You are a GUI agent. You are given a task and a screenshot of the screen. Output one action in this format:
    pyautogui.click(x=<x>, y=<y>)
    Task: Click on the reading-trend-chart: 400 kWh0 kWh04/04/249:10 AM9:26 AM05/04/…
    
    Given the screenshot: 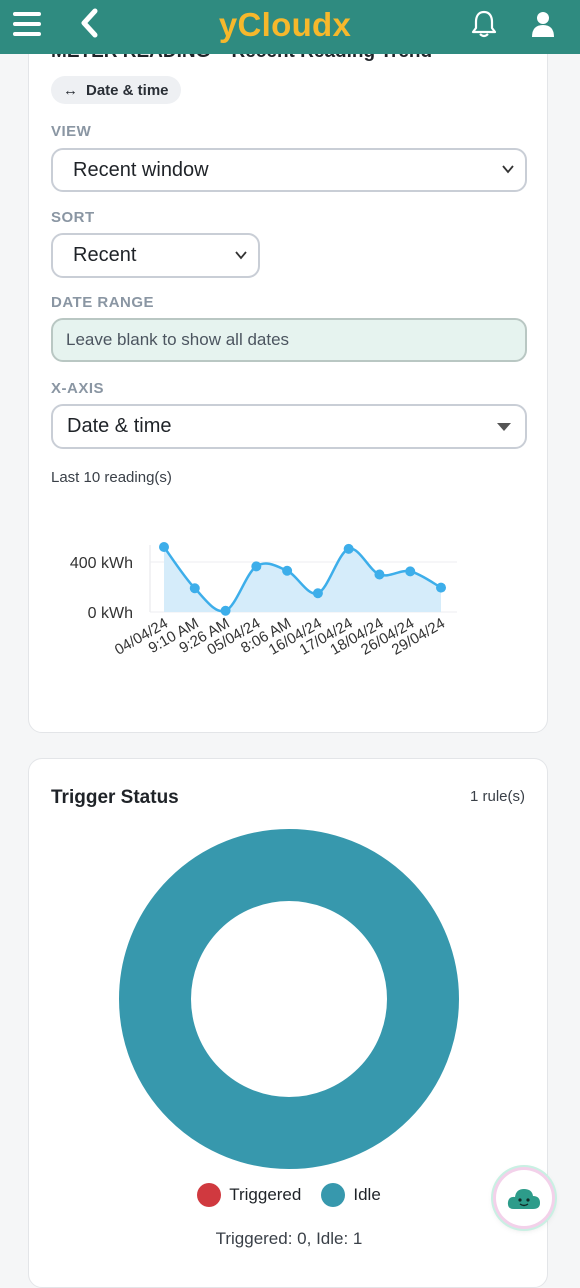 What is the action you would take?
    pyautogui.click(x=263, y=600)
    